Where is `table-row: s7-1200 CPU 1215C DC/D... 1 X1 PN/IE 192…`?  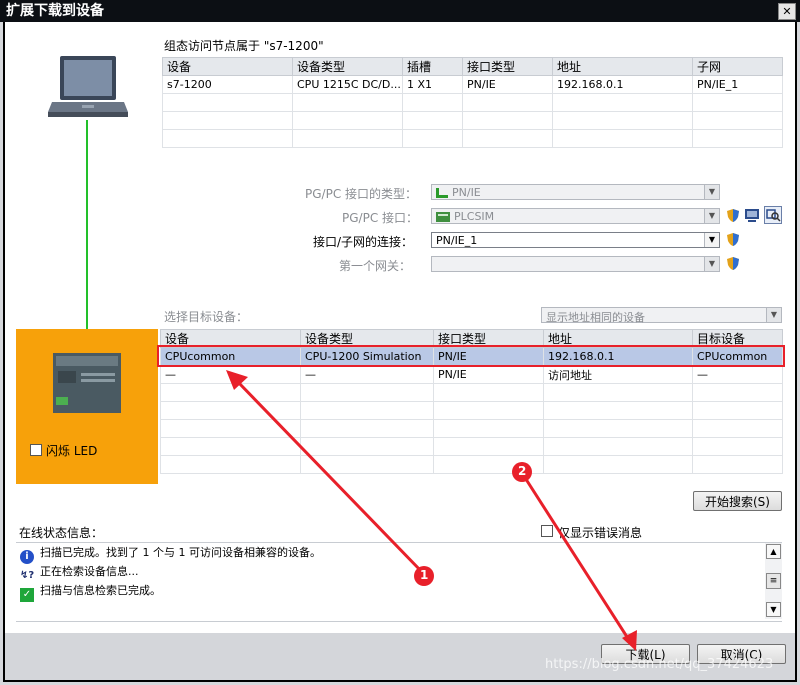 table-row: s7-1200 CPU 1215C DC/D... 1 X1 PN/IE 192… is located at coordinates (472, 84).